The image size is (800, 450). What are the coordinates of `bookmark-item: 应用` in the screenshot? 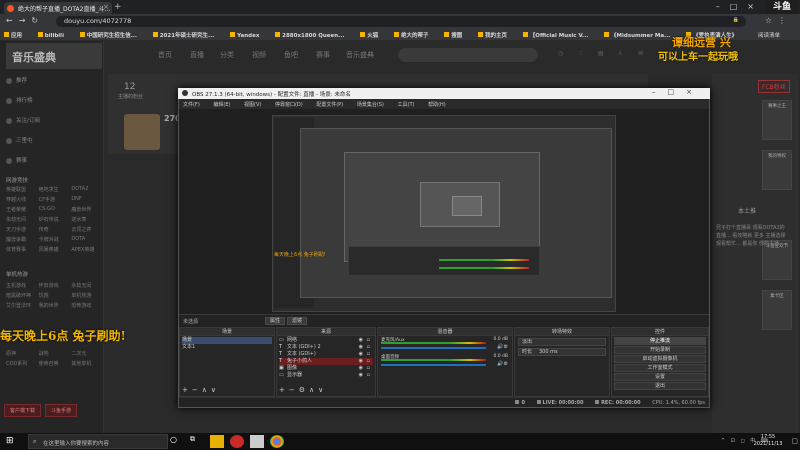 It's located at (13, 35).